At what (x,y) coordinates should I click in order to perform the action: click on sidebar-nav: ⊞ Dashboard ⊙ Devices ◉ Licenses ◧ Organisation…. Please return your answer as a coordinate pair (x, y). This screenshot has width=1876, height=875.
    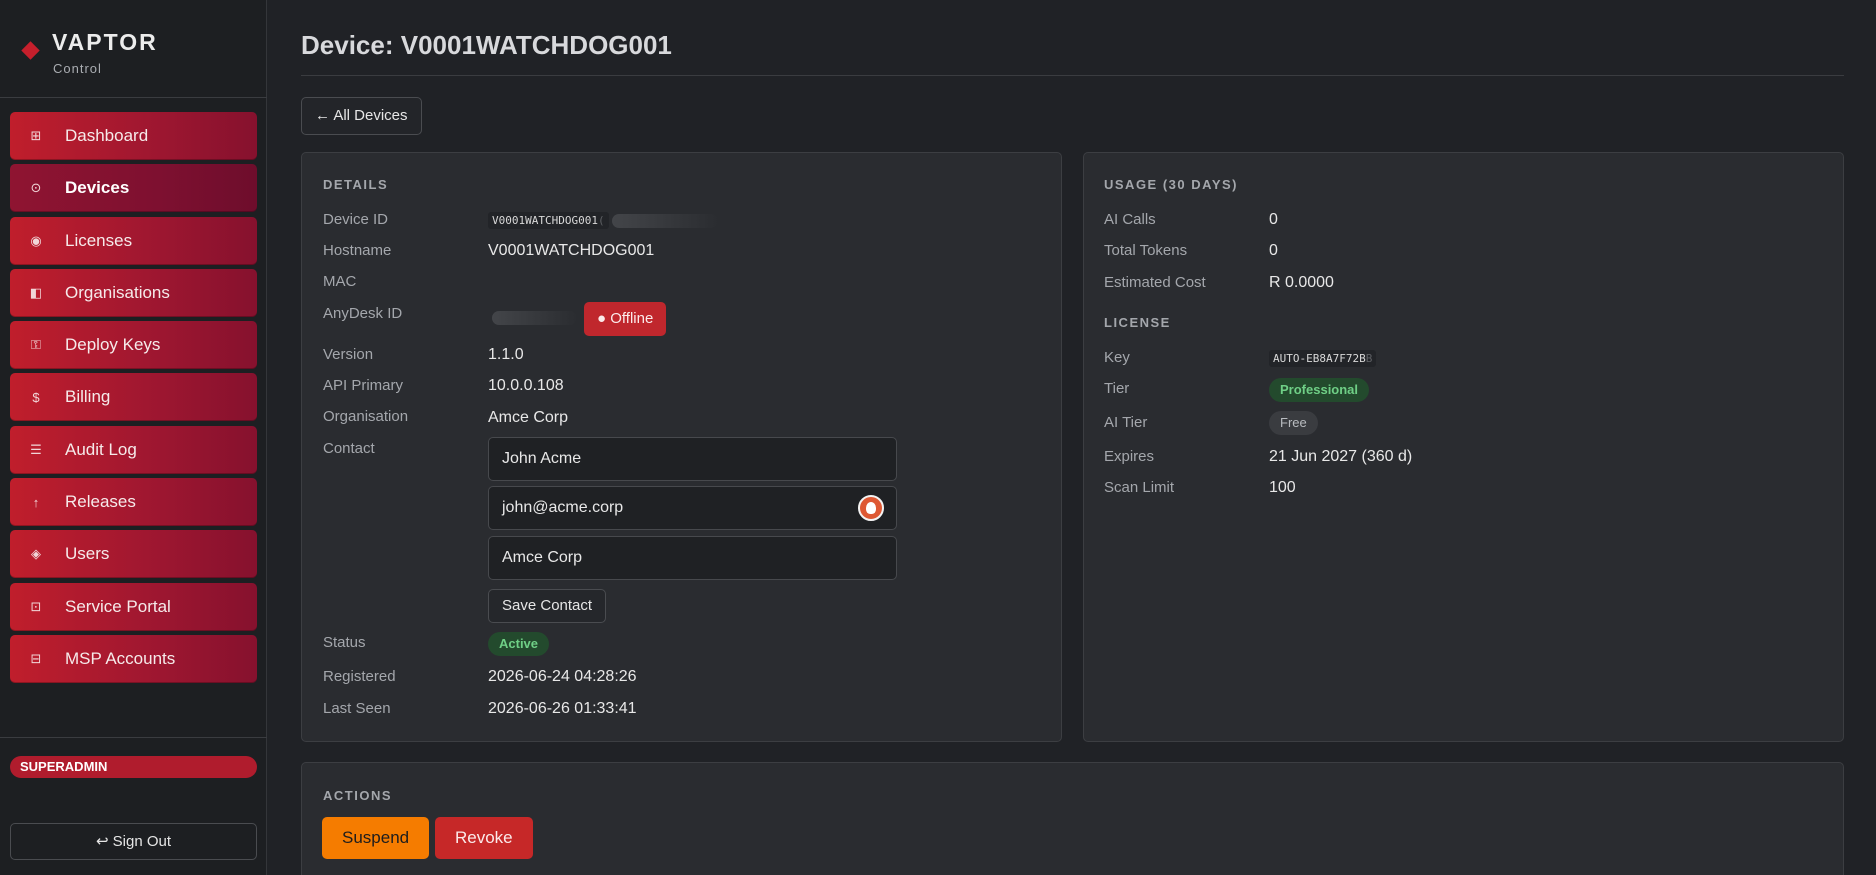
    Looking at the image, I should click on (133, 399).